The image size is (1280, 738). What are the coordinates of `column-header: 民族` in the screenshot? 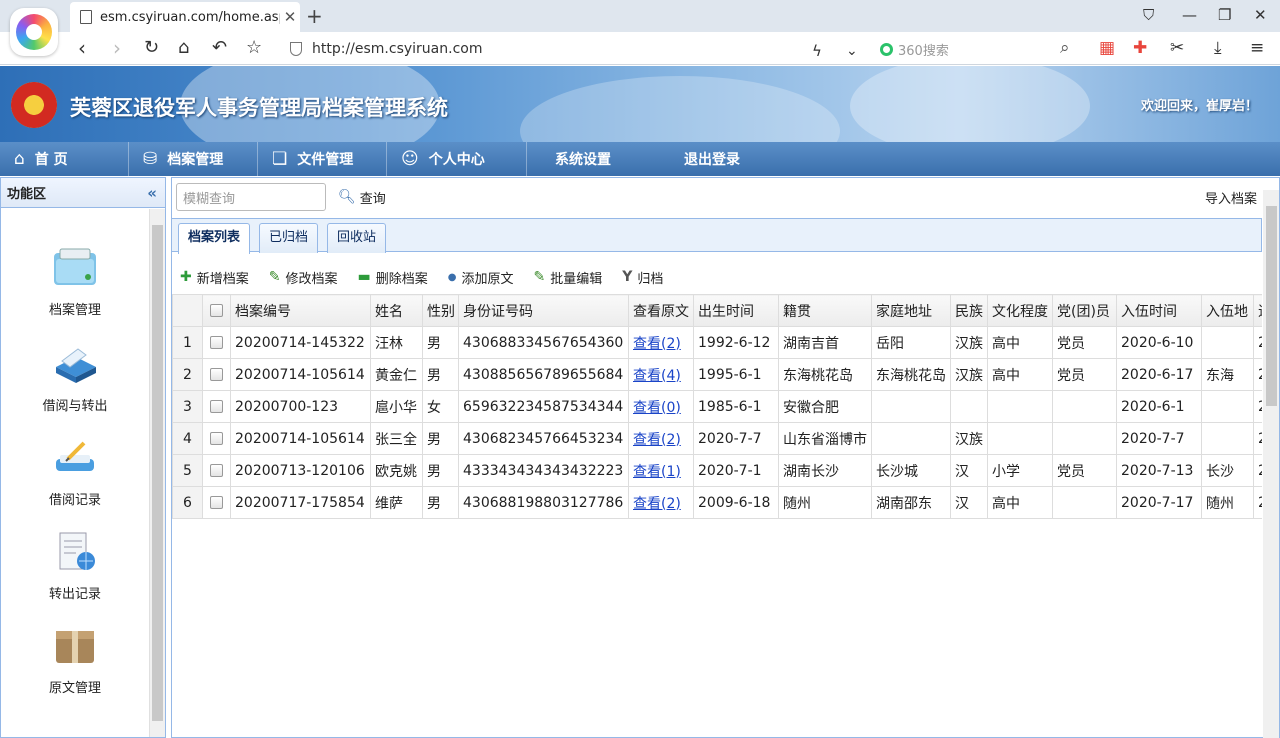 It's located at (969, 310).